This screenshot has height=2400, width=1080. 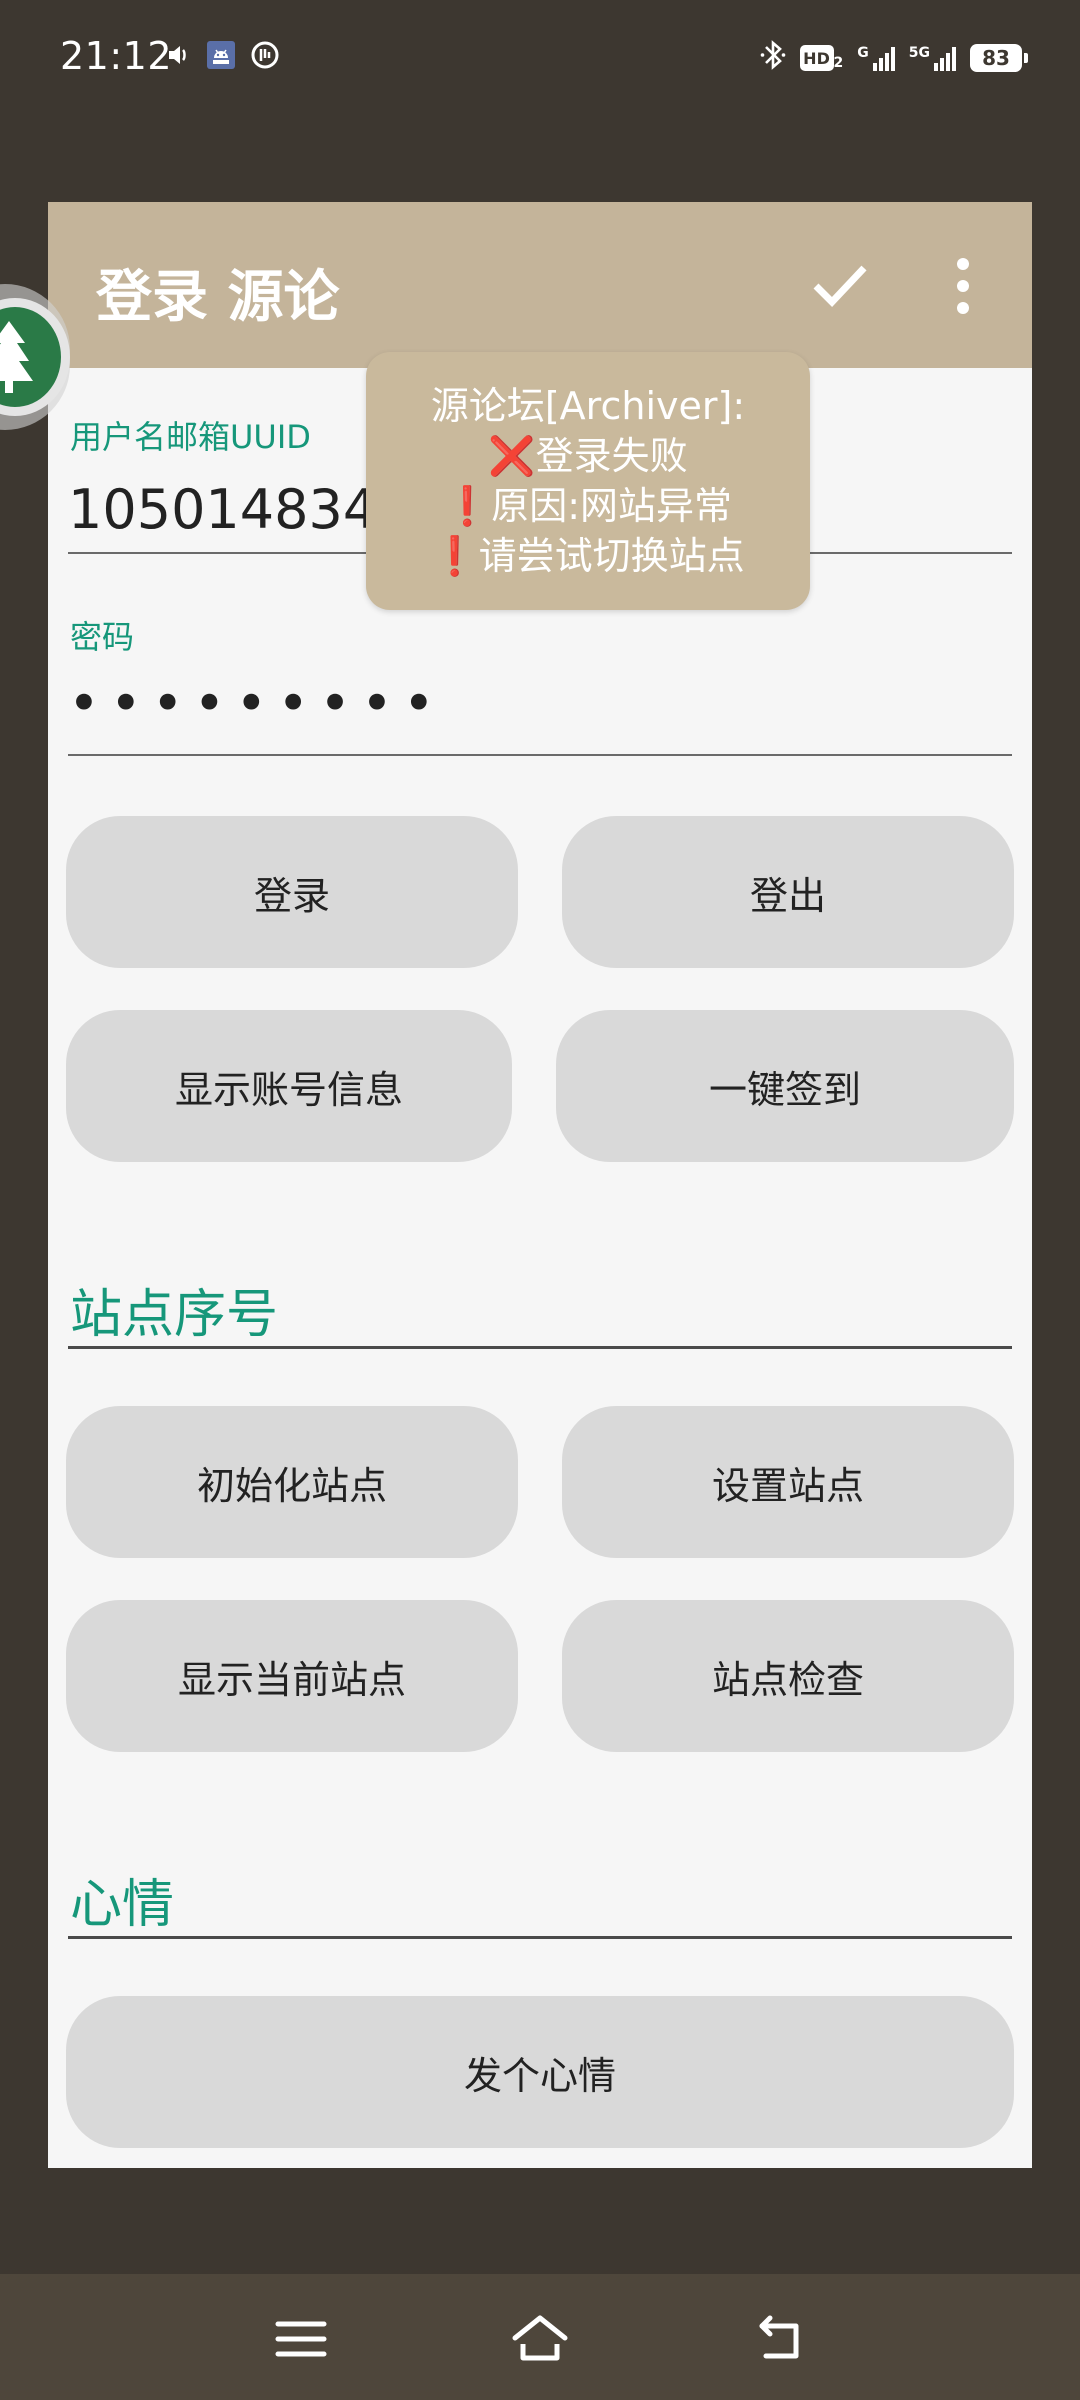 What do you see at coordinates (540, 755) in the screenshot?
I see `password-underline` at bounding box center [540, 755].